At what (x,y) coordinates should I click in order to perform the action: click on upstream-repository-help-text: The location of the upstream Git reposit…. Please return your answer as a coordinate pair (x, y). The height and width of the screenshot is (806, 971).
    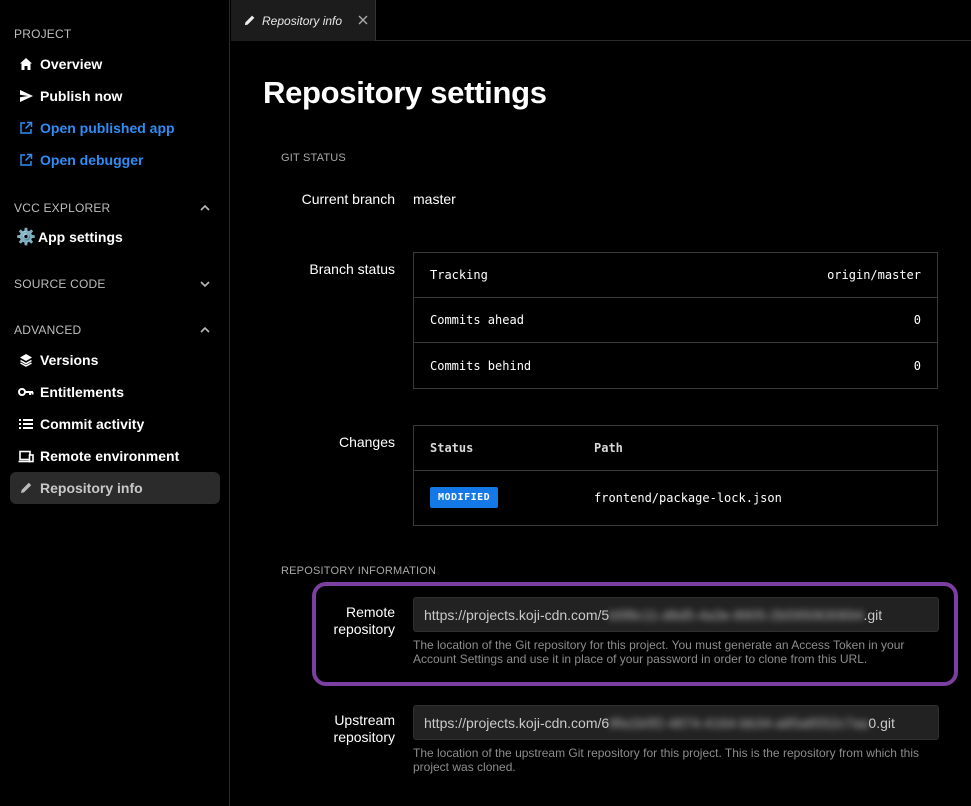
    Looking at the image, I should click on (666, 760).